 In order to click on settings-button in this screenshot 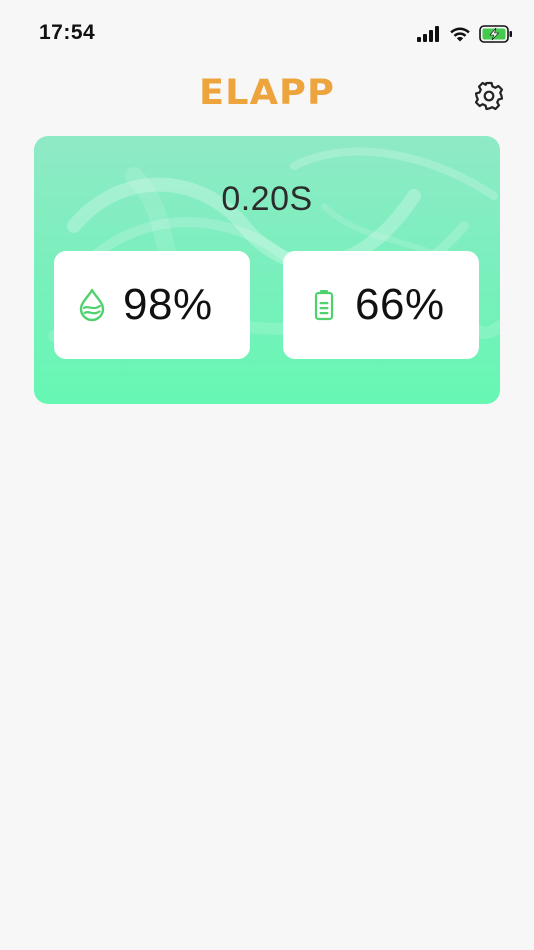, I will do `click(489, 98)`.